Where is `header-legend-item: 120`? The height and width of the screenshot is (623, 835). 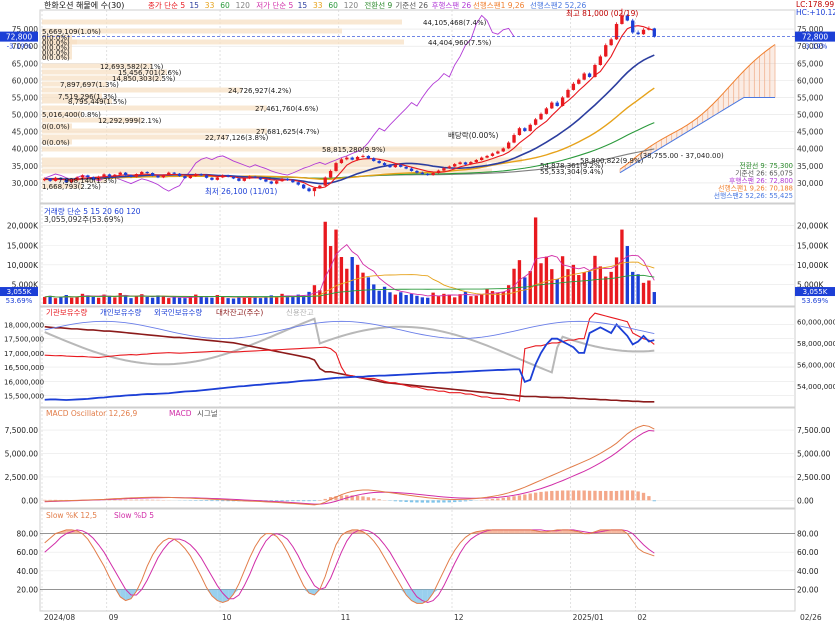 header-legend-item: 120 is located at coordinates (243, 5).